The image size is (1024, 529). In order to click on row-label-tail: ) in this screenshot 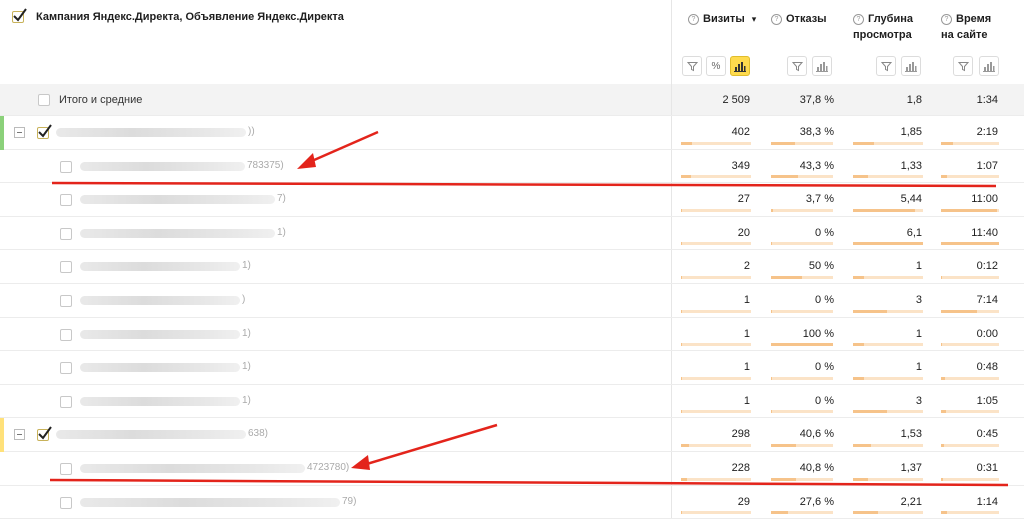, I will do `click(244, 299)`.